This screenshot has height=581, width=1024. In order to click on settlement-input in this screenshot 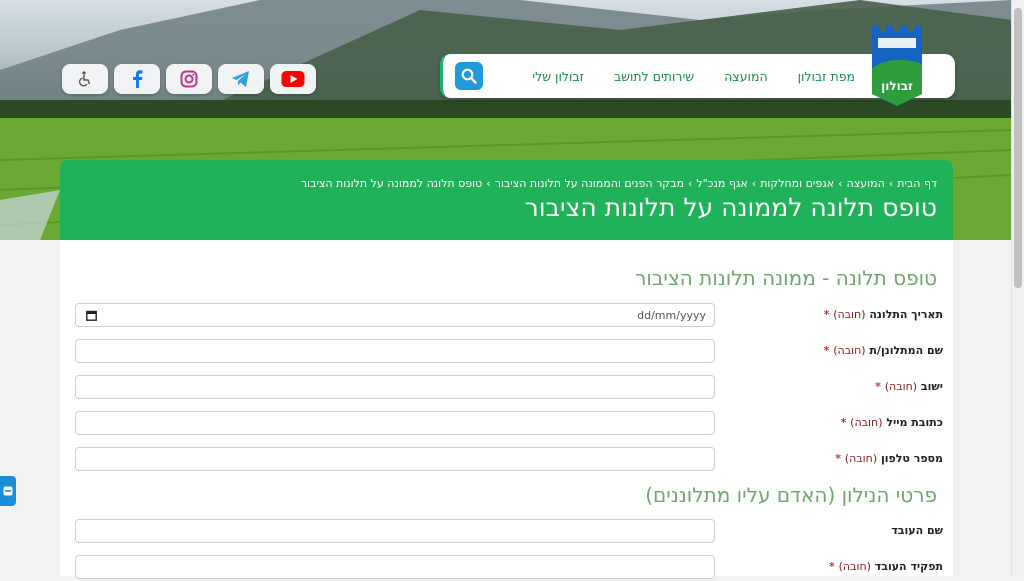, I will do `click(395, 387)`.